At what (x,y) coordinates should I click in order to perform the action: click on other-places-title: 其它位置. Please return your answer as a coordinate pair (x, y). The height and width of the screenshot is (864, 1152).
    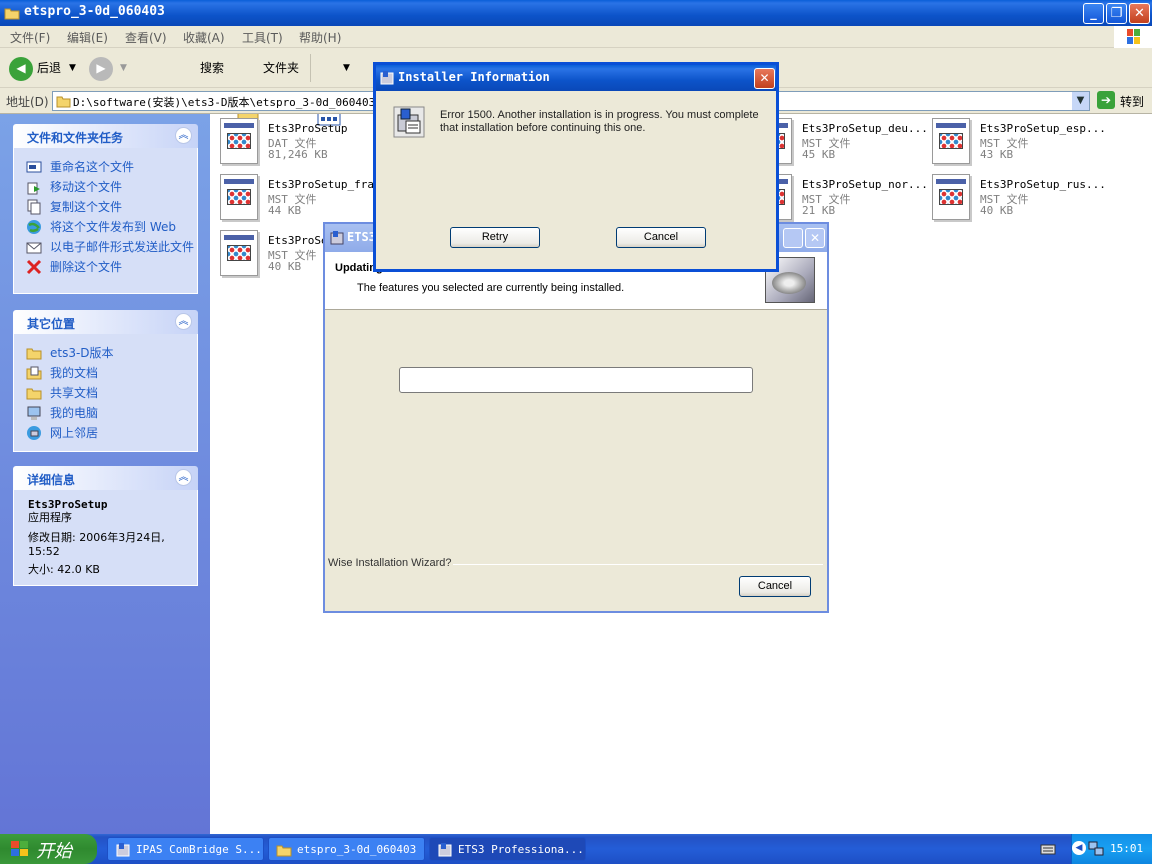
    Looking at the image, I should click on (51, 324).